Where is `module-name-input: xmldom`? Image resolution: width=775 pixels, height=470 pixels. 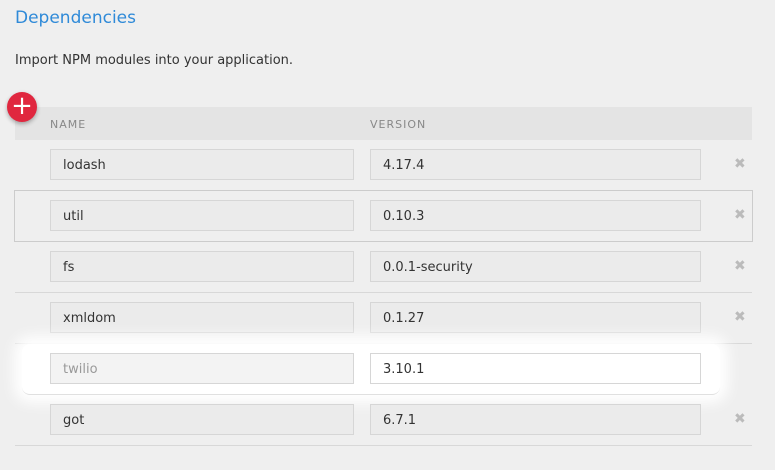 module-name-input: xmldom is located at coordinates (202, 317).